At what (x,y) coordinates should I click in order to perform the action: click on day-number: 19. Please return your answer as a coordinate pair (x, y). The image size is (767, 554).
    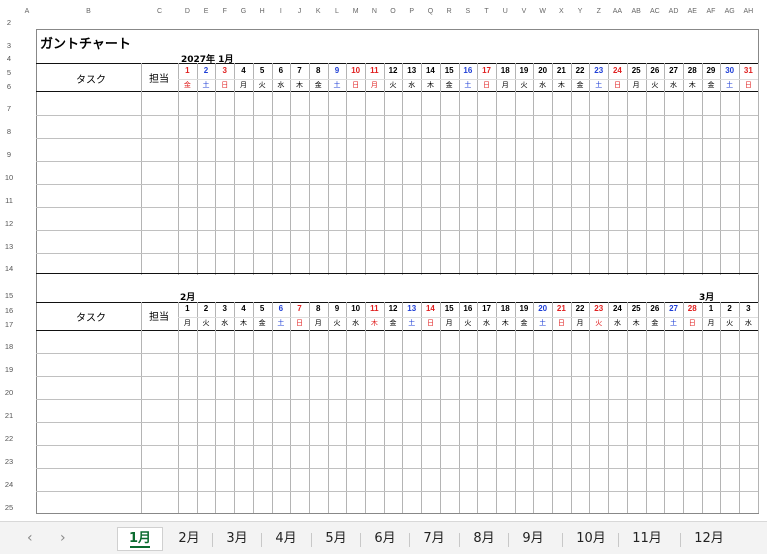
    Looking at the image, I should click on (524, 70).